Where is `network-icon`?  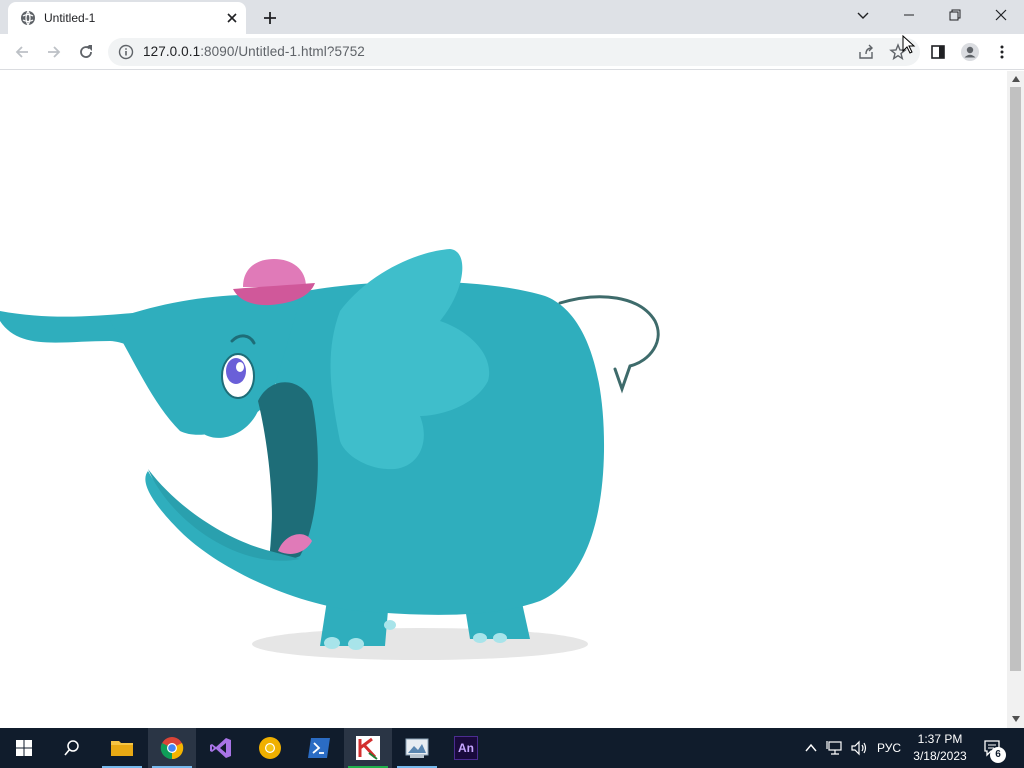
network-icon is located at coordinates (835, 748).